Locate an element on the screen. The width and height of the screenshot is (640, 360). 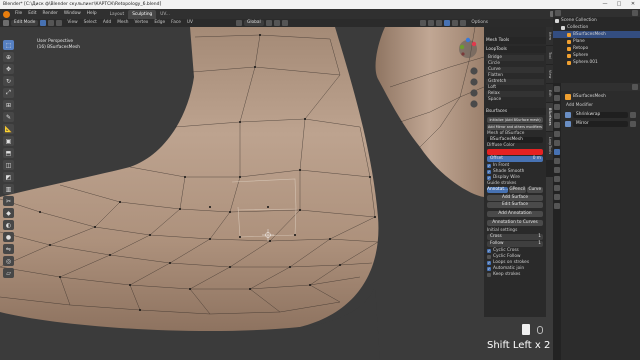
poly-build-icon: ◆ is located at coordinates (8, 213).